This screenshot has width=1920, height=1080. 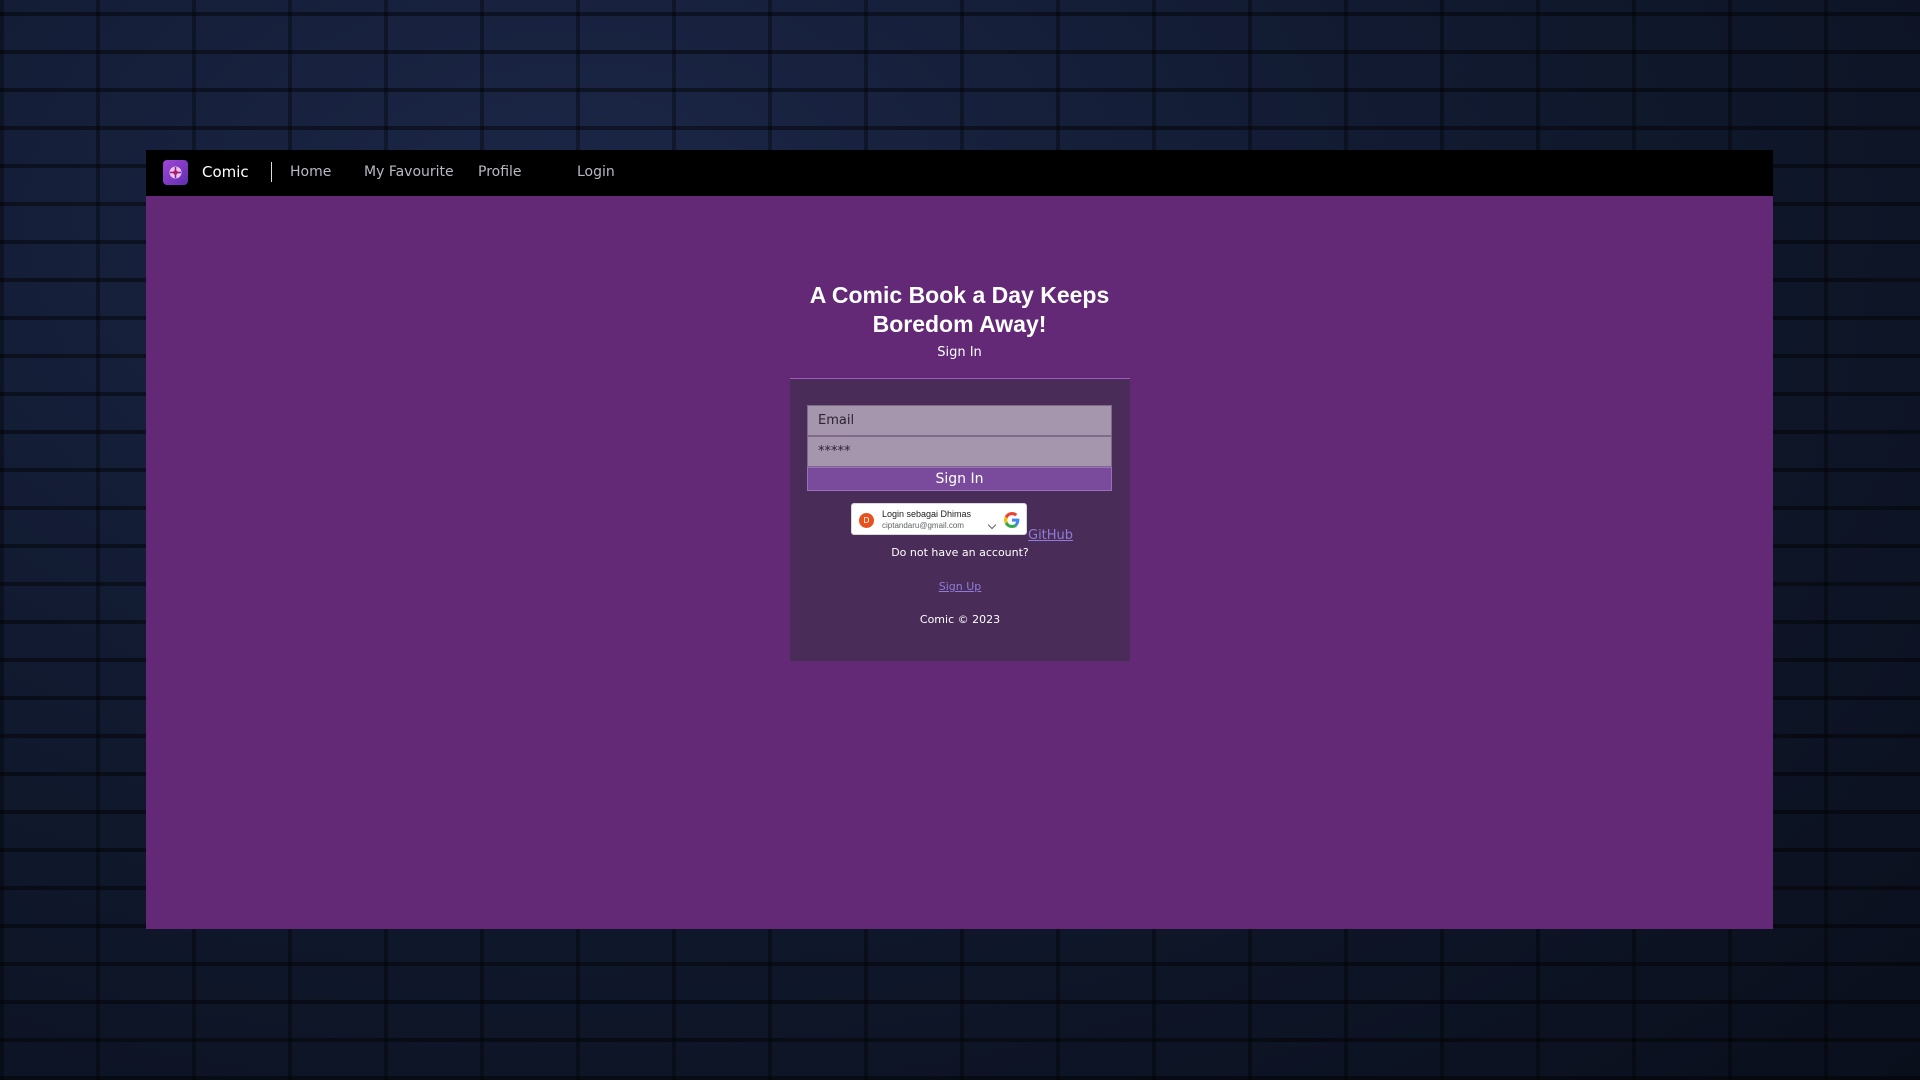 I want to click on nav-link-login: Login, so click(x=596, y=172).